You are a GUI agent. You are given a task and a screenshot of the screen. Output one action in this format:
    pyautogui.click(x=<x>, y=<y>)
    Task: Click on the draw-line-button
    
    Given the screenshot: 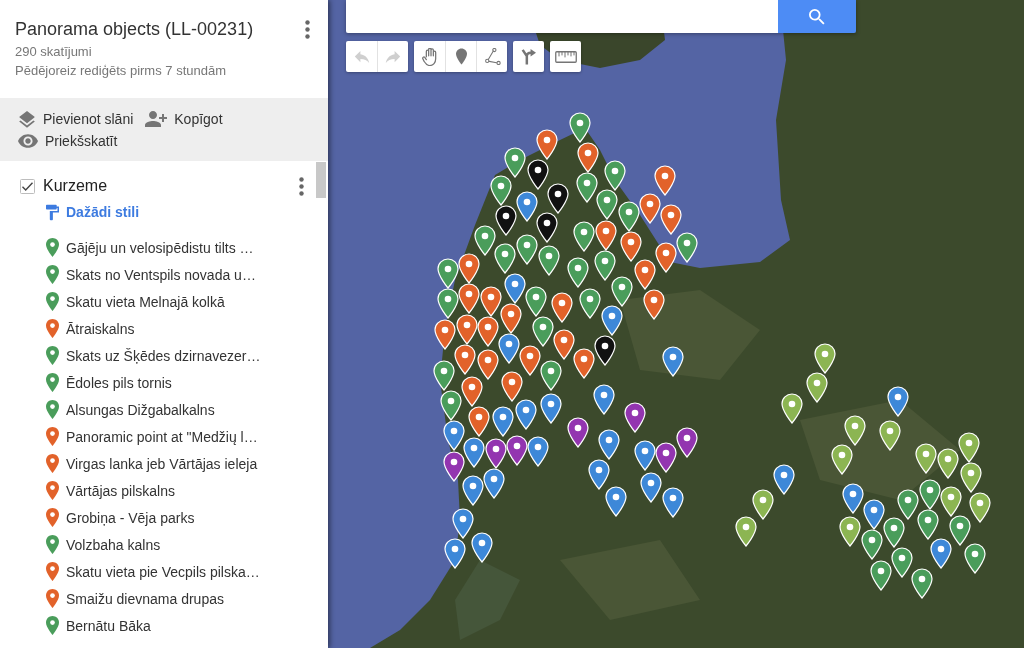 What is the action you would take?
    pyautogui.click(x=491, y=56)
    